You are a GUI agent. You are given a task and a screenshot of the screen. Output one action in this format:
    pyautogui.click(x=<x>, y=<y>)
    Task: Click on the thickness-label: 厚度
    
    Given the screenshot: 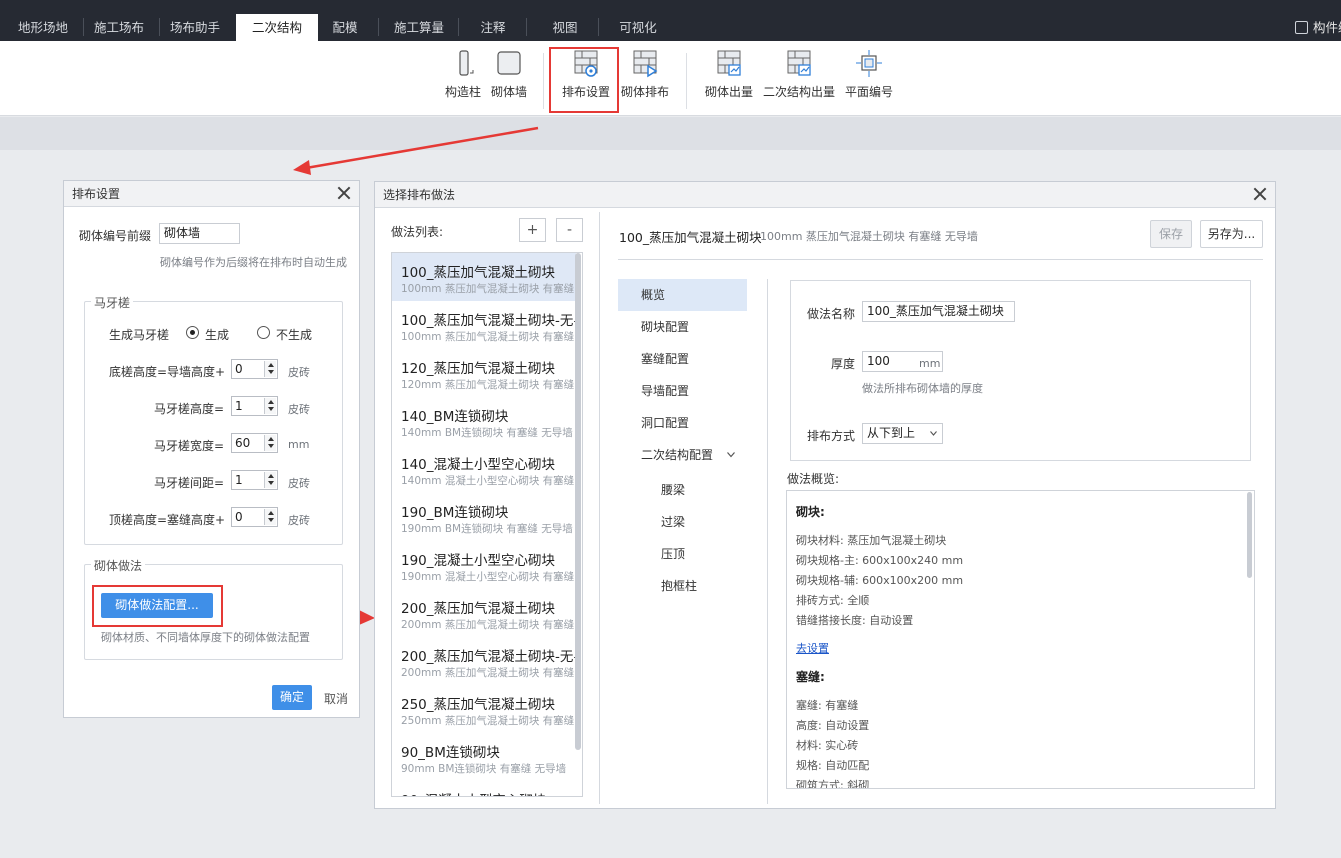 What is the action you would take?
    pyautogui.click(x=843, y=364)
    